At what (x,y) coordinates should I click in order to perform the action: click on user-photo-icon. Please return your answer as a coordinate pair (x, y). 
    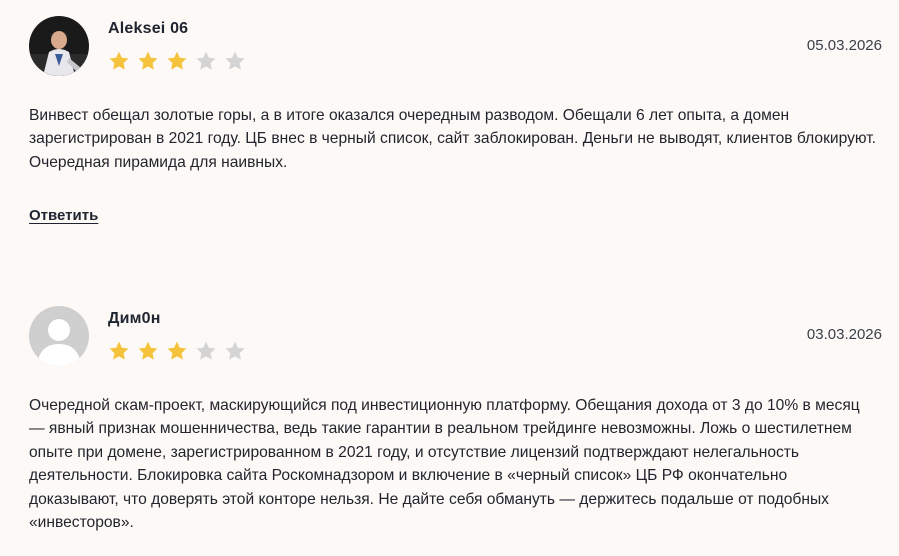
    Looking at the image, I should click on (59, 46).